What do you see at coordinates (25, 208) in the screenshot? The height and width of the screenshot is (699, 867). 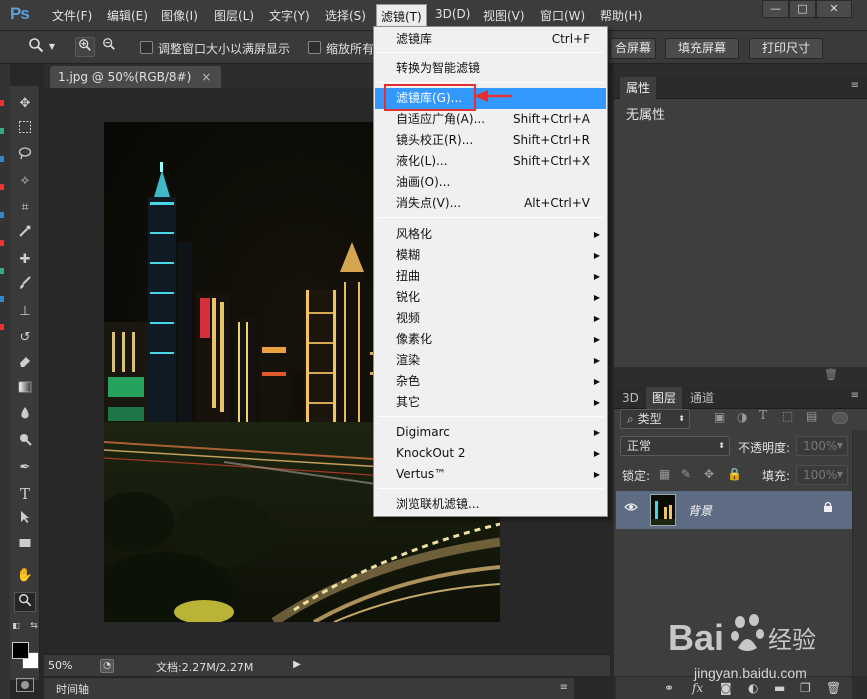 I see `crop-tool-icon: ⌗` at bounding box center [25, 208].